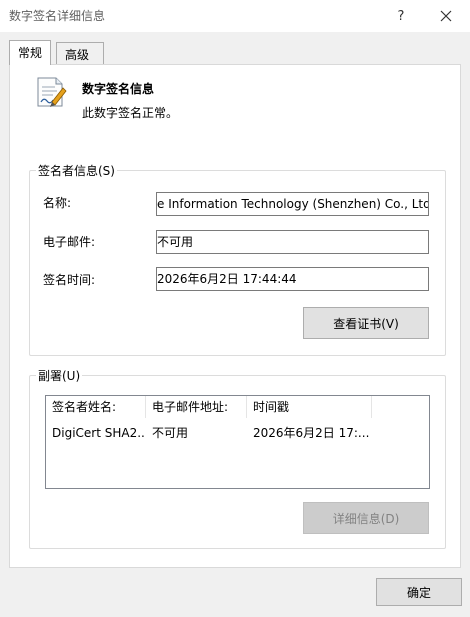  I want to click on email-field: 不可用, so click(292, 242).